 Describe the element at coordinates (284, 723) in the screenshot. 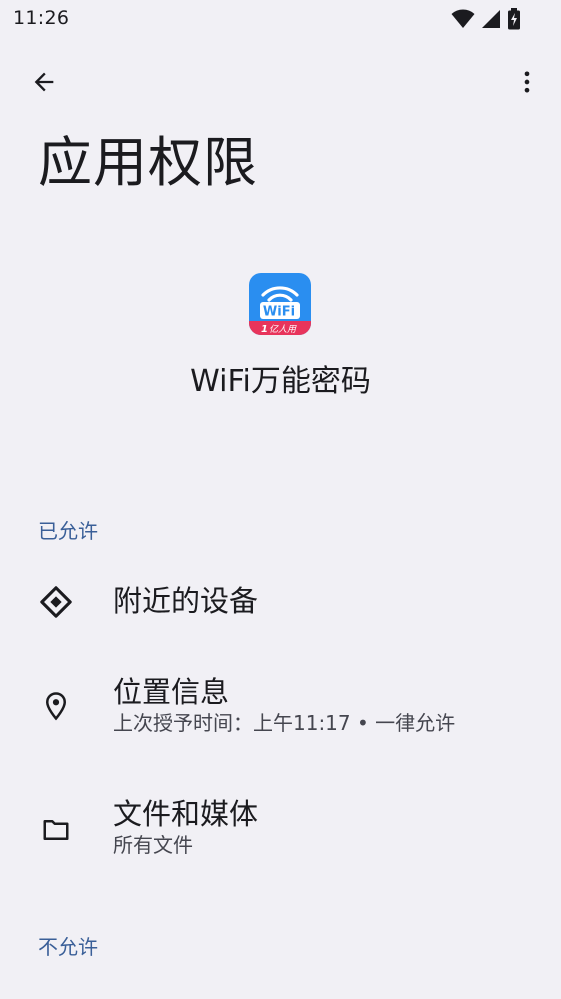

I see `permission-subtitle: 上次授予时间：上午11:17 • 一律允许` at that location.